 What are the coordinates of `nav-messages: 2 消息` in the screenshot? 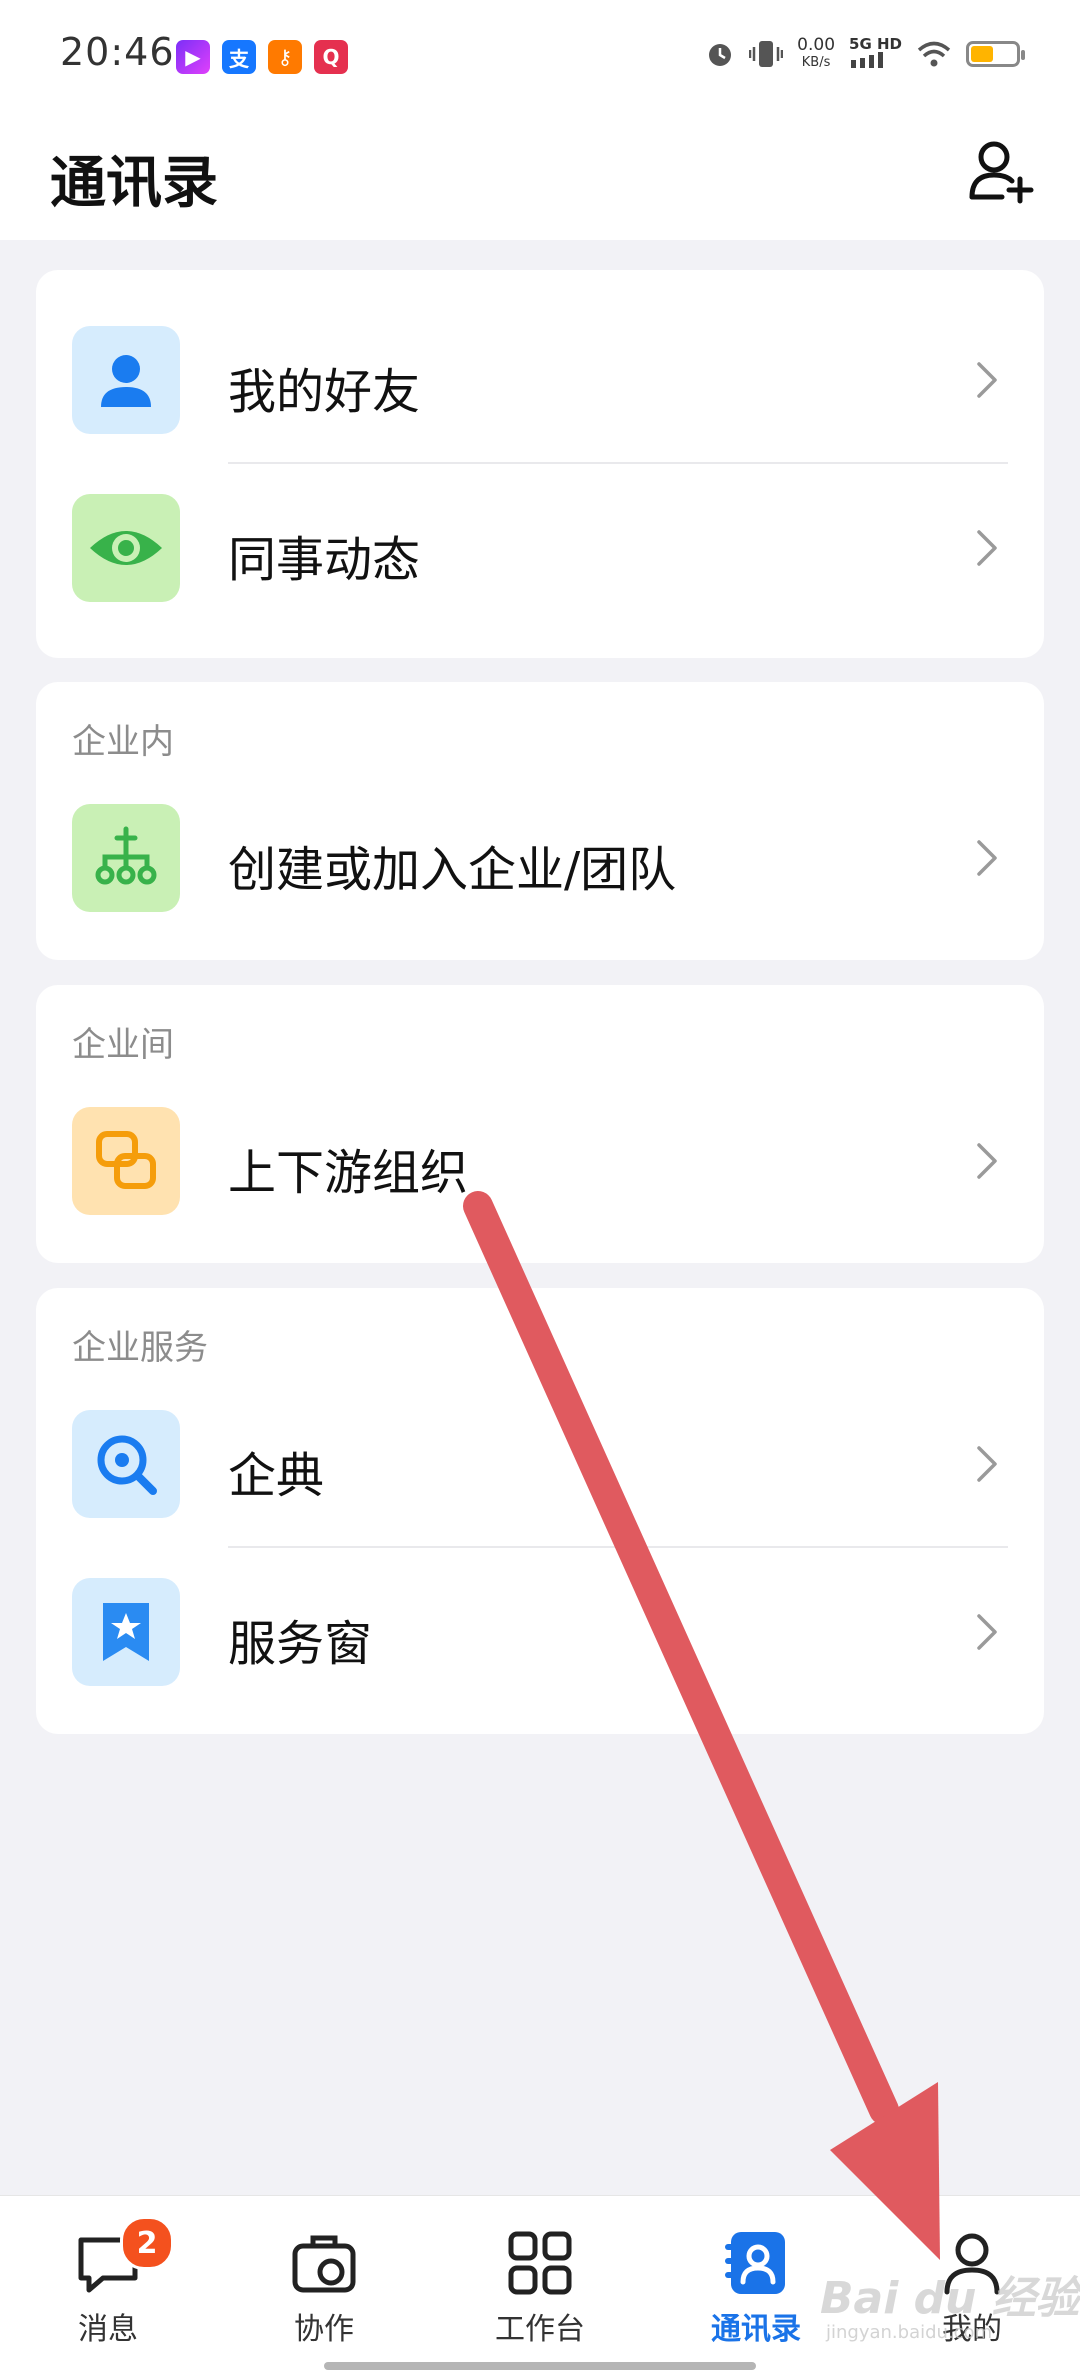 It's located at (108, 2276).